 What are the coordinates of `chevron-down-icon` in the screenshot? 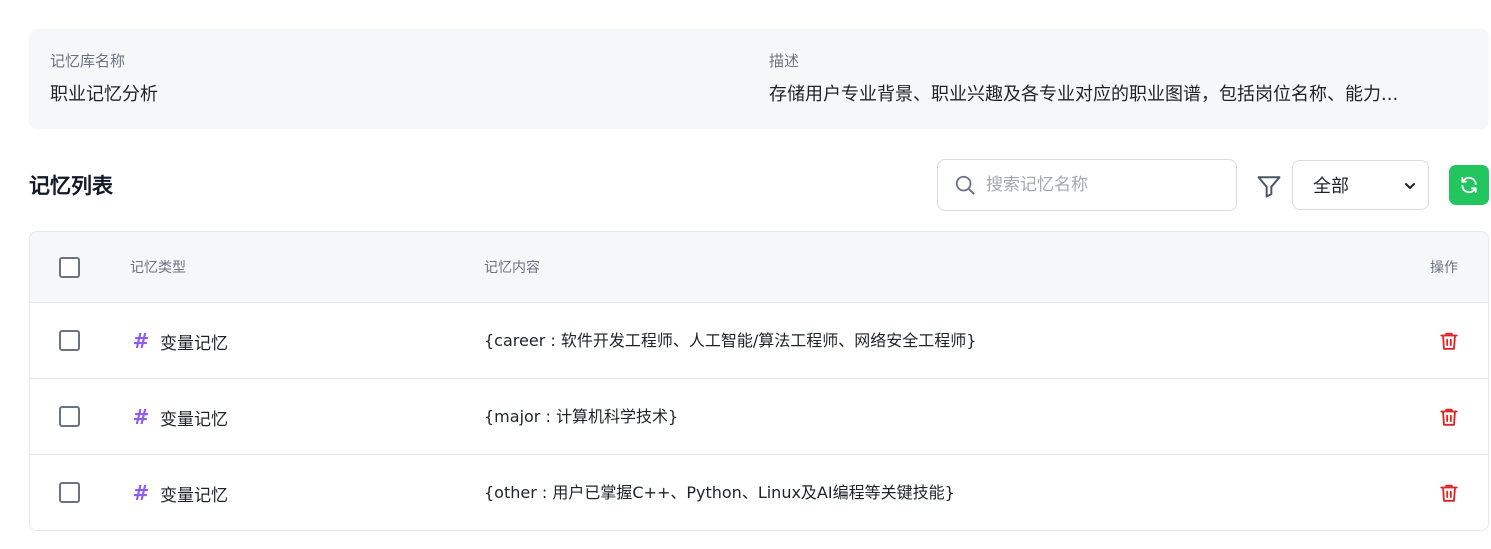 It's located at (1410, 186).